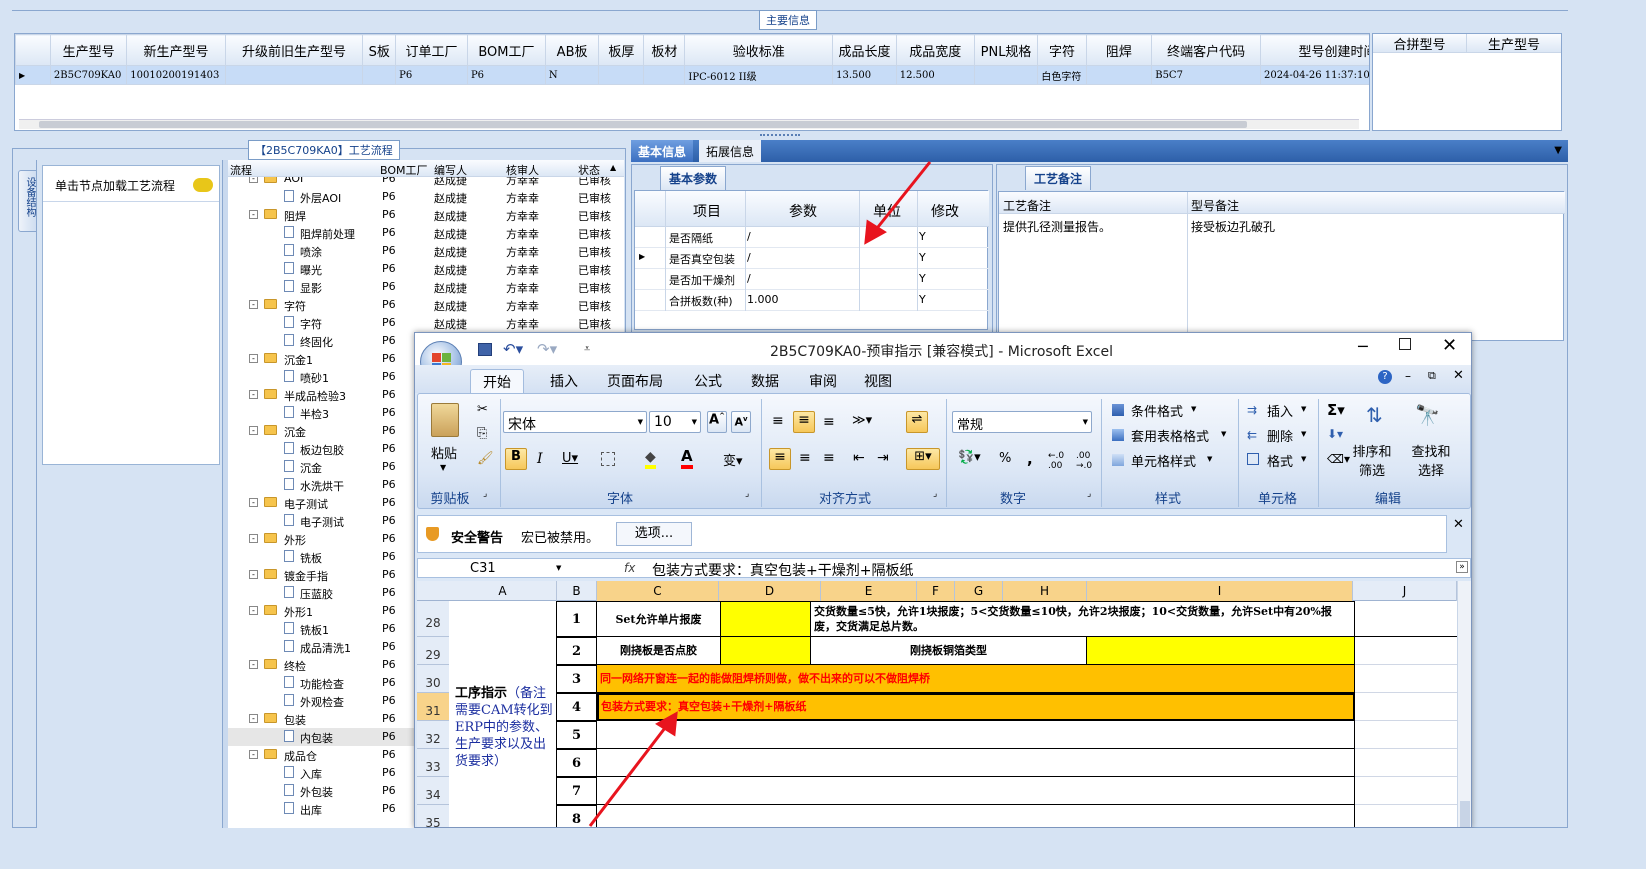 This screenshot has height=869, width=1646. Describe the element at coordinates (898, 203) in the screenshot. I see `arrow-top` at that location.